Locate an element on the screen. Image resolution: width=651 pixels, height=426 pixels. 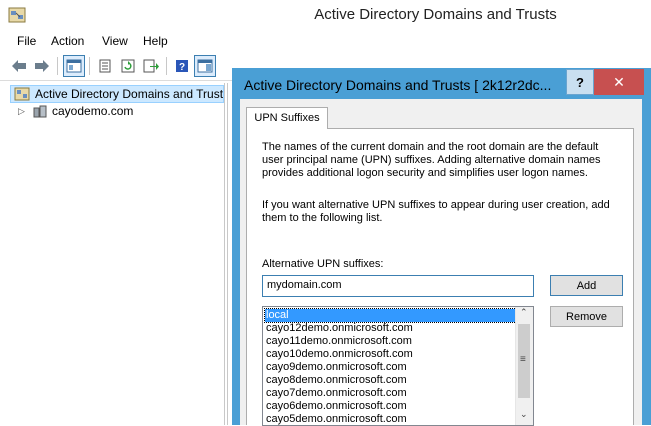
list-item: cayo12demo.onmicrosoft.com is located at coordinates (391, 328).